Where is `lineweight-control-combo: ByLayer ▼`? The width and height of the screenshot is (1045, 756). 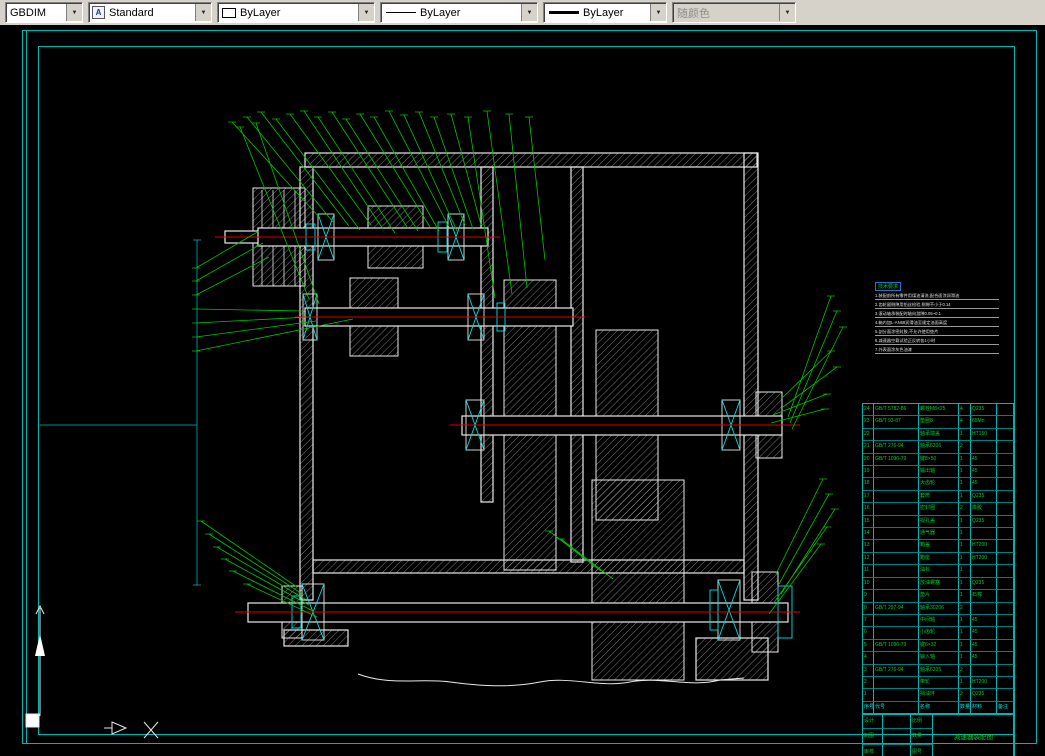
lineweight-control-combo: ByLayer ▼ is located at coordinates (605, 12).